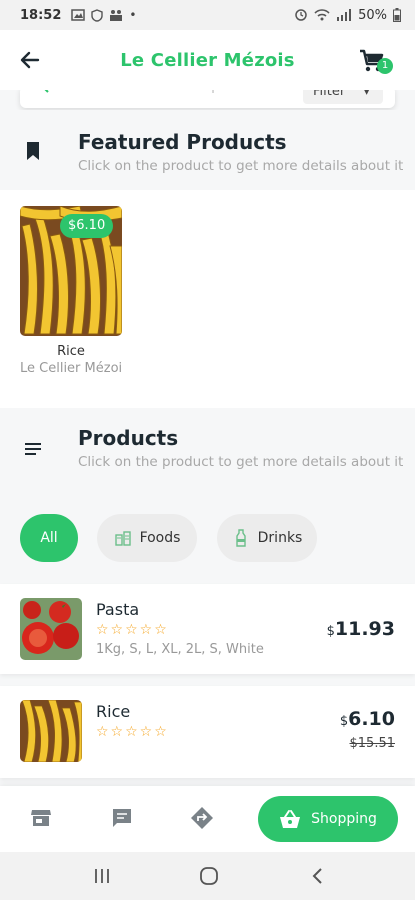  I want to click on store-icon, so click(41, 818).